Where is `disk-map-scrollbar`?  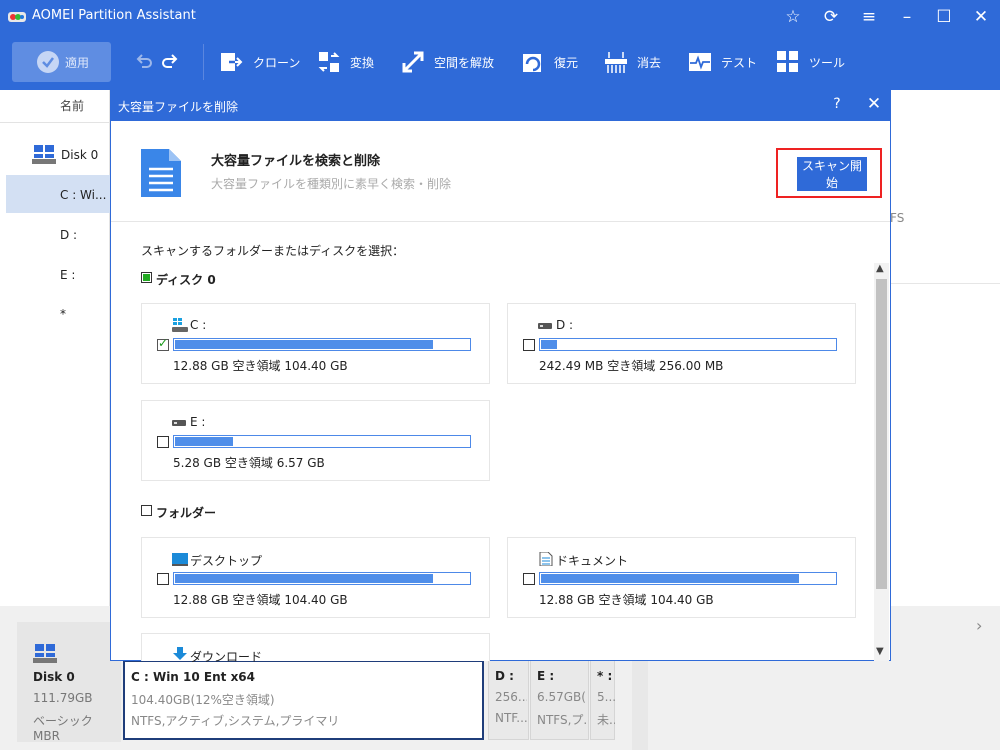
disk-map-scrollbar is located at coordinates (640, 705).